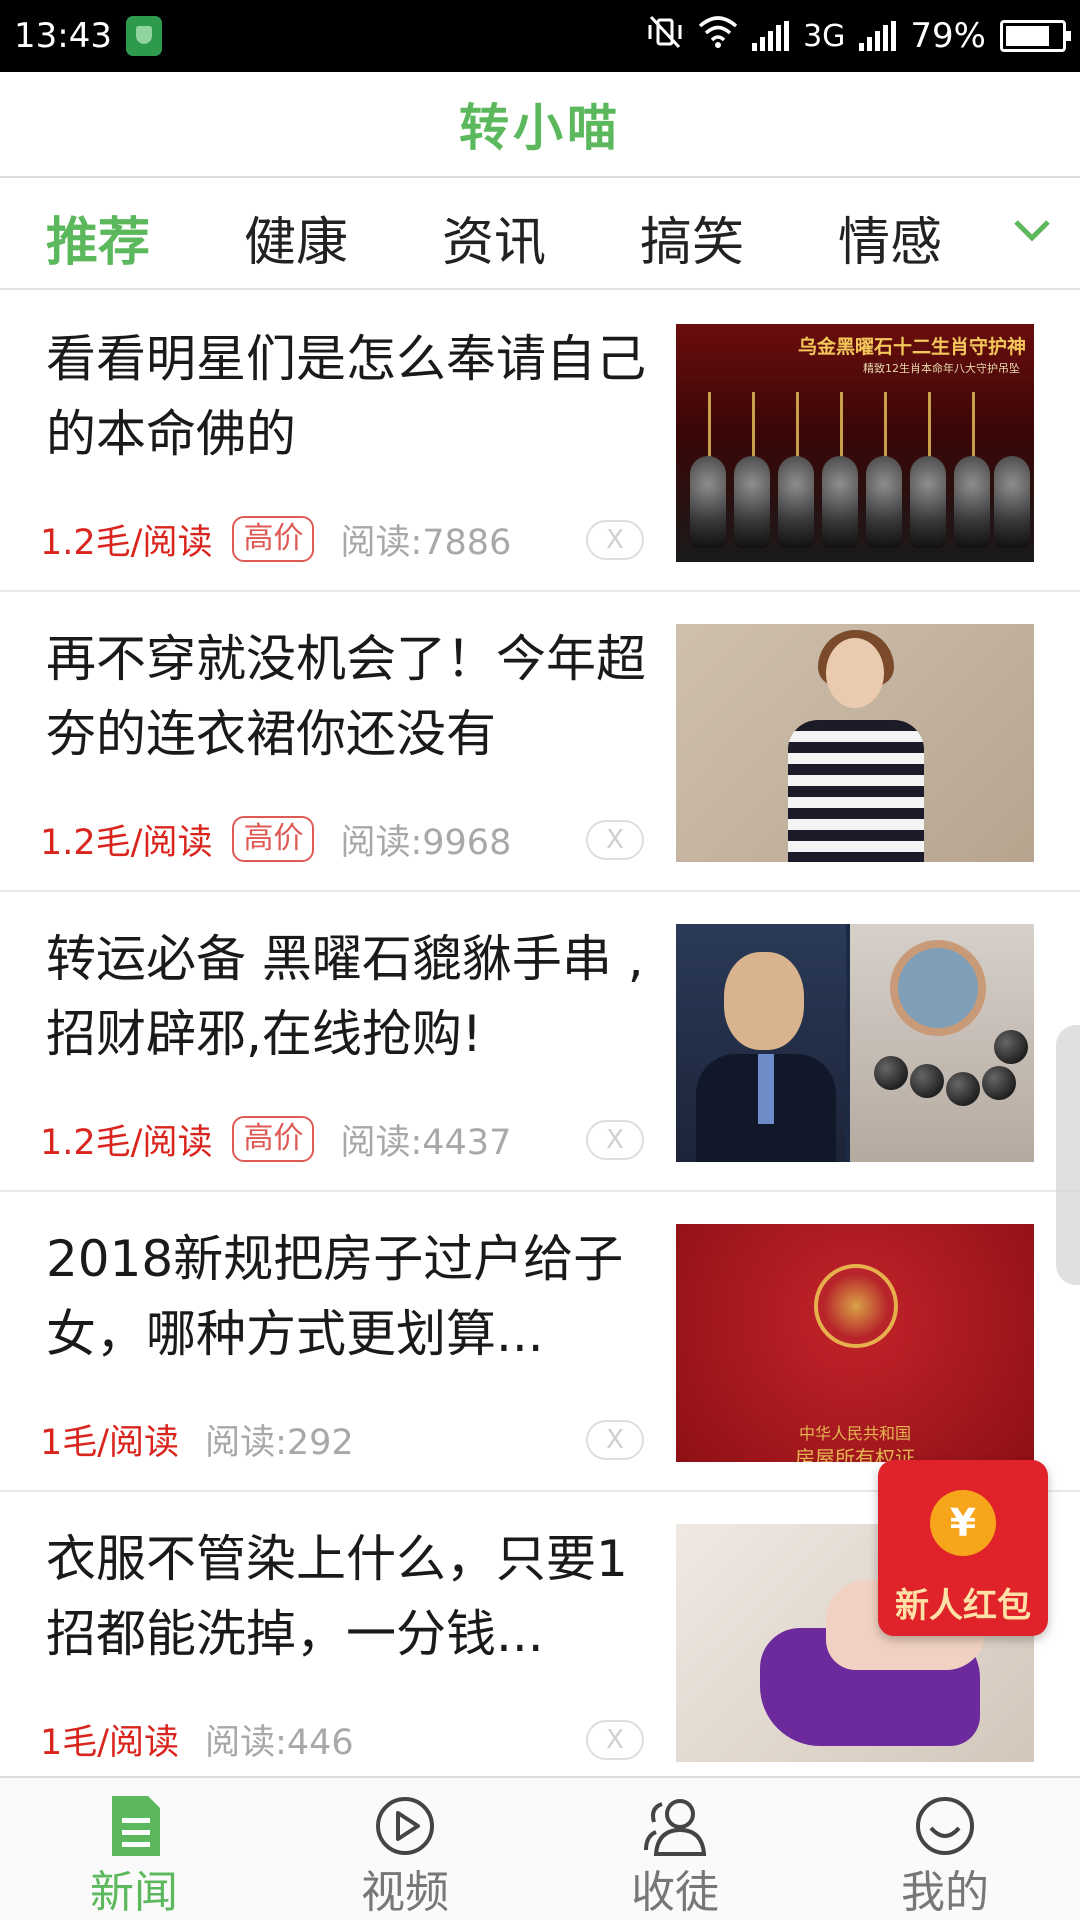 This screenshot has height=1920, width=1080. What do you see at coordinates (963, 1523) in the screenshot?
I see `yuan-coin-icon: ¥` at bounding box center [963, 1523].